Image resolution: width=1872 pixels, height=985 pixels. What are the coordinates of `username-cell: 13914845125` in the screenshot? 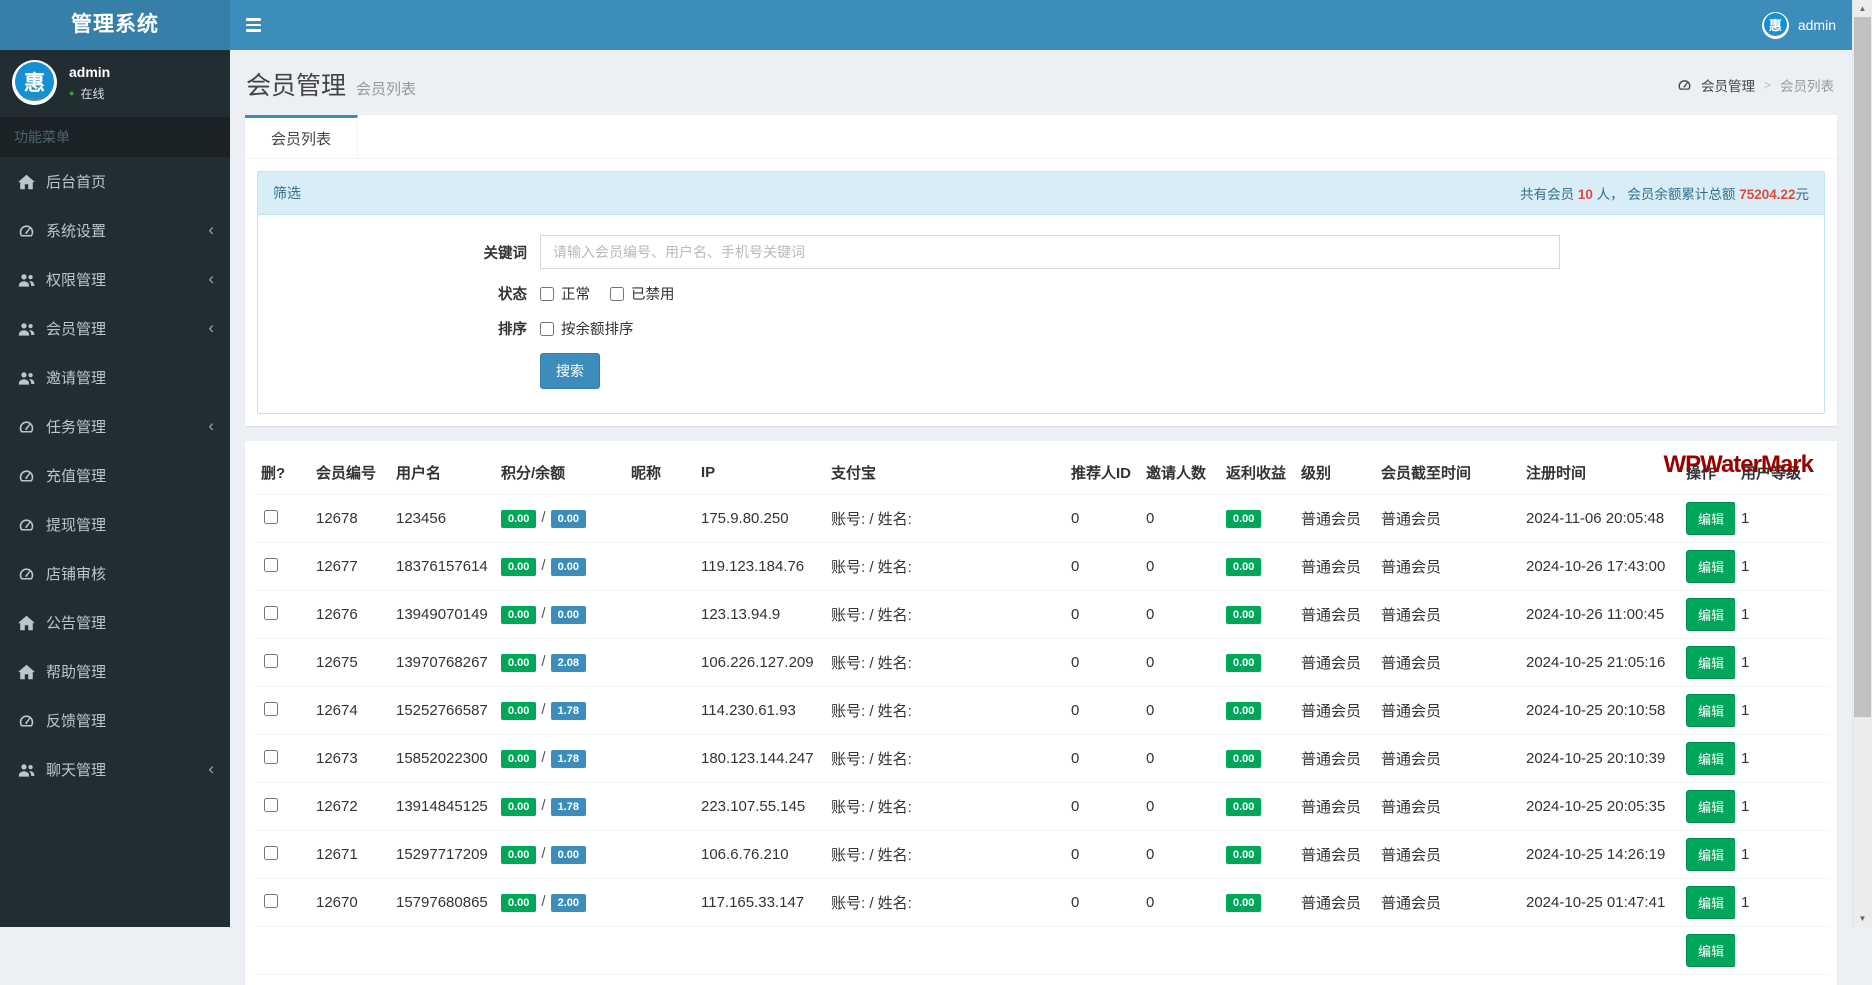 It's located at (442, 806).